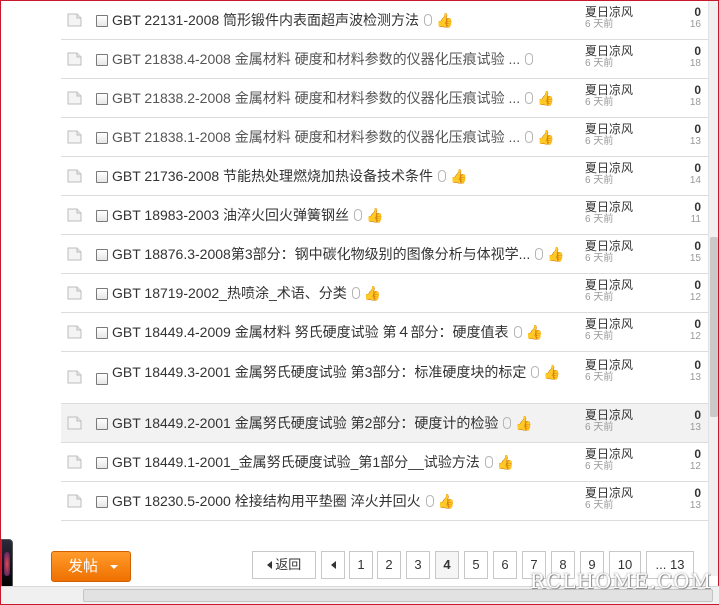 The width and height of the screenshot is (719, 605). What do you see at coordinates (418, 565) in the screenshot?
I see `page-link: 3` at bounding box center [418, 565].